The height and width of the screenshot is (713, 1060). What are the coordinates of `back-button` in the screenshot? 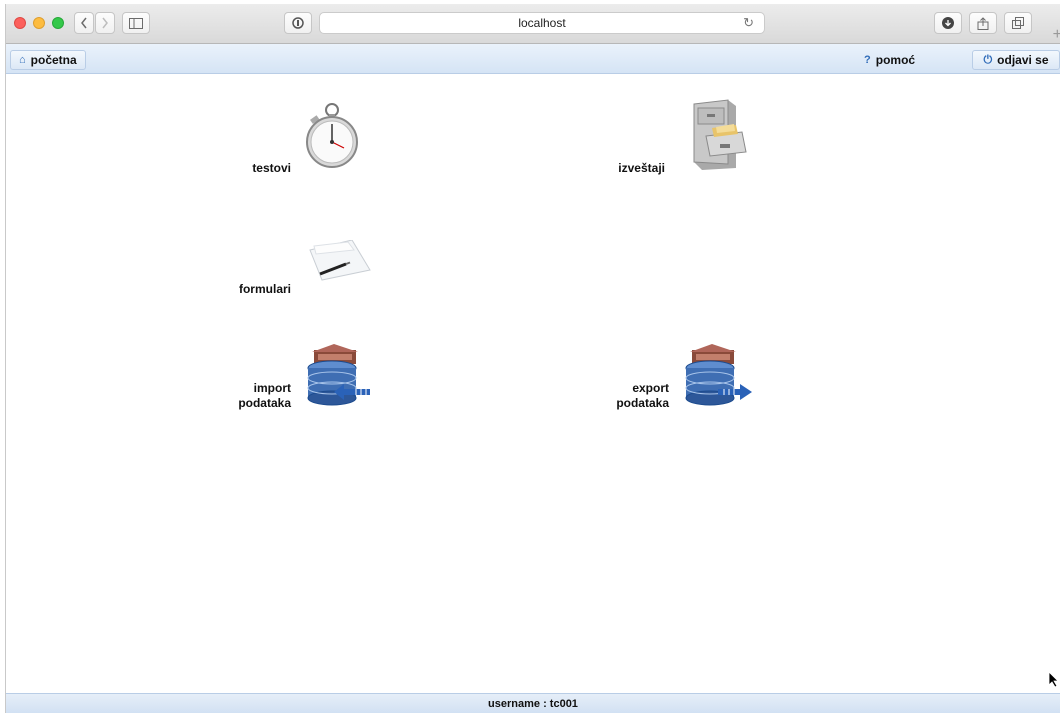 It's located at (84, 23).